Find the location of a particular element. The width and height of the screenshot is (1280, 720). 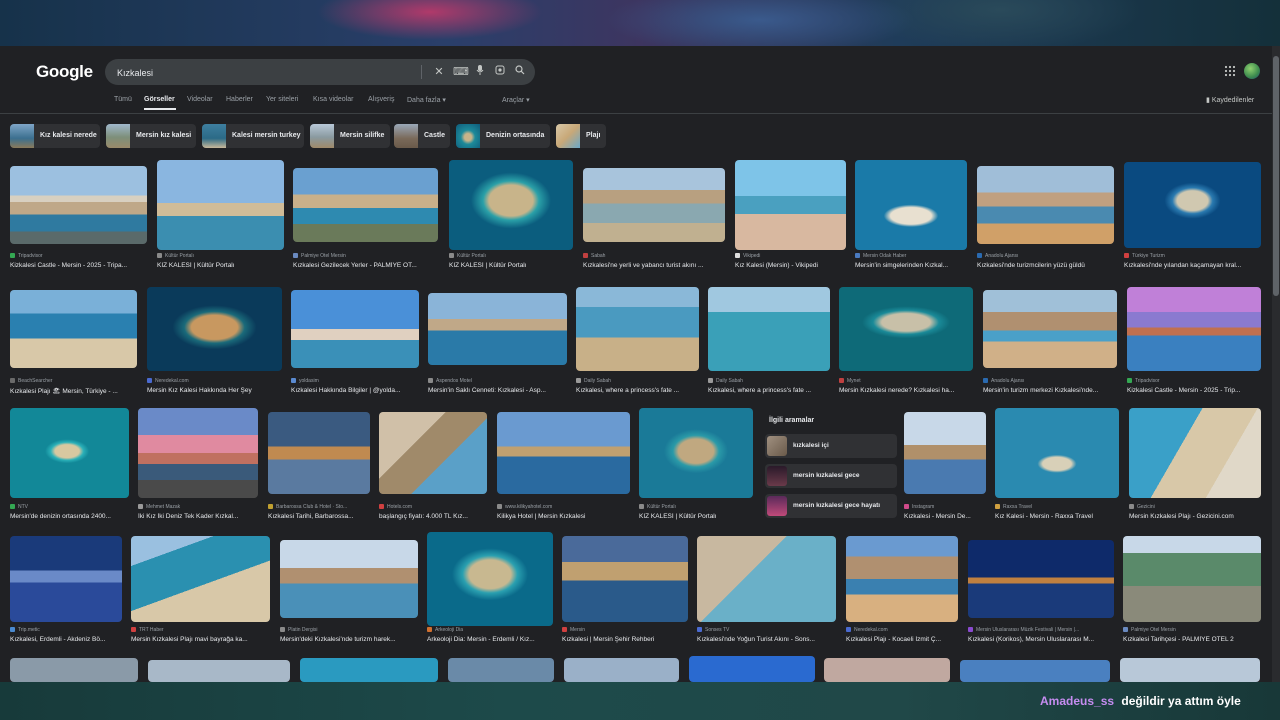

result-title: Kilikya Hotel | Mersin Kızkalesi is located at coordinates (563, 516).